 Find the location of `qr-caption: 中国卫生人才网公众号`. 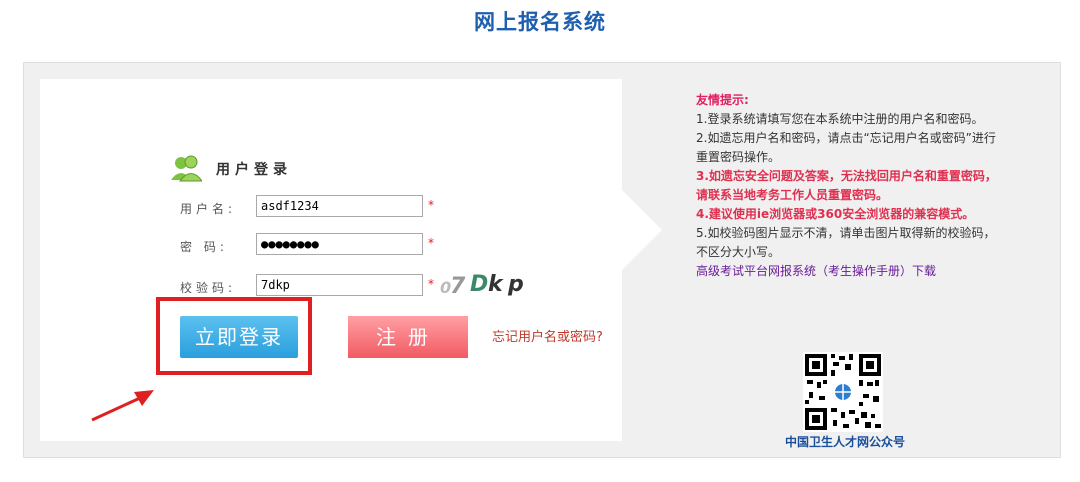

qr-caption: 中国卫生人才网公众号 is located at coordinates (844, 442).